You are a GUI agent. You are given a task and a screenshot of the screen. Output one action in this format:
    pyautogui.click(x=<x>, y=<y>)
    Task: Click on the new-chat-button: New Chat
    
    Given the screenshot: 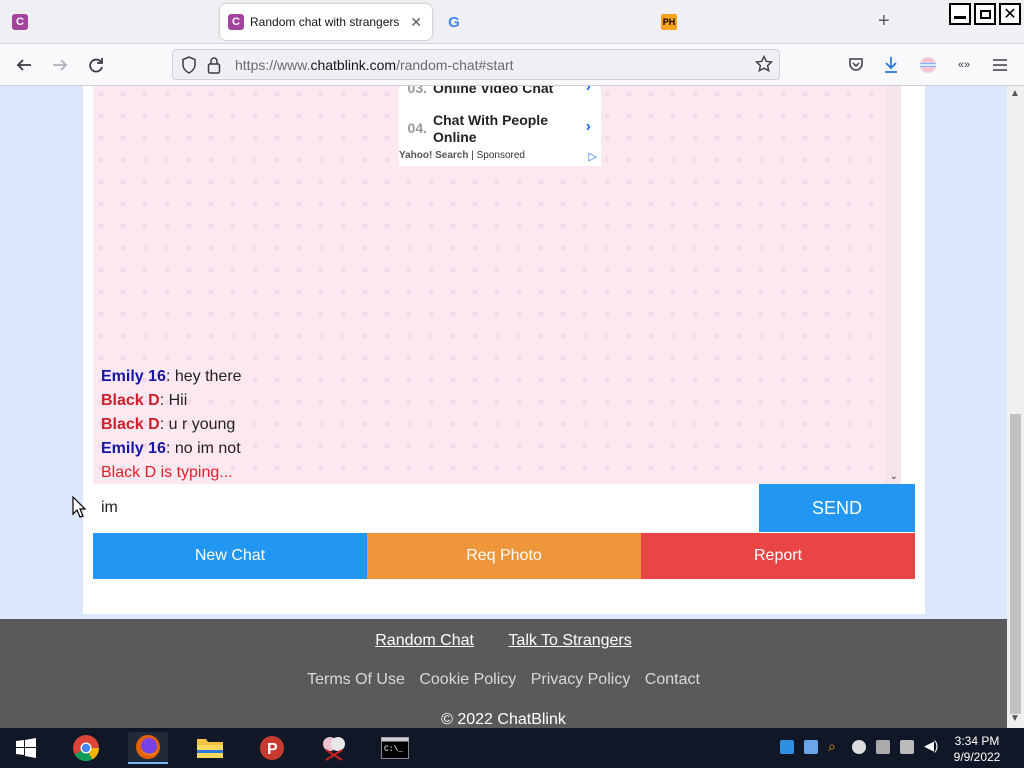 What is the action you would take?
    pyautogui.click(x=230, y=556)
    